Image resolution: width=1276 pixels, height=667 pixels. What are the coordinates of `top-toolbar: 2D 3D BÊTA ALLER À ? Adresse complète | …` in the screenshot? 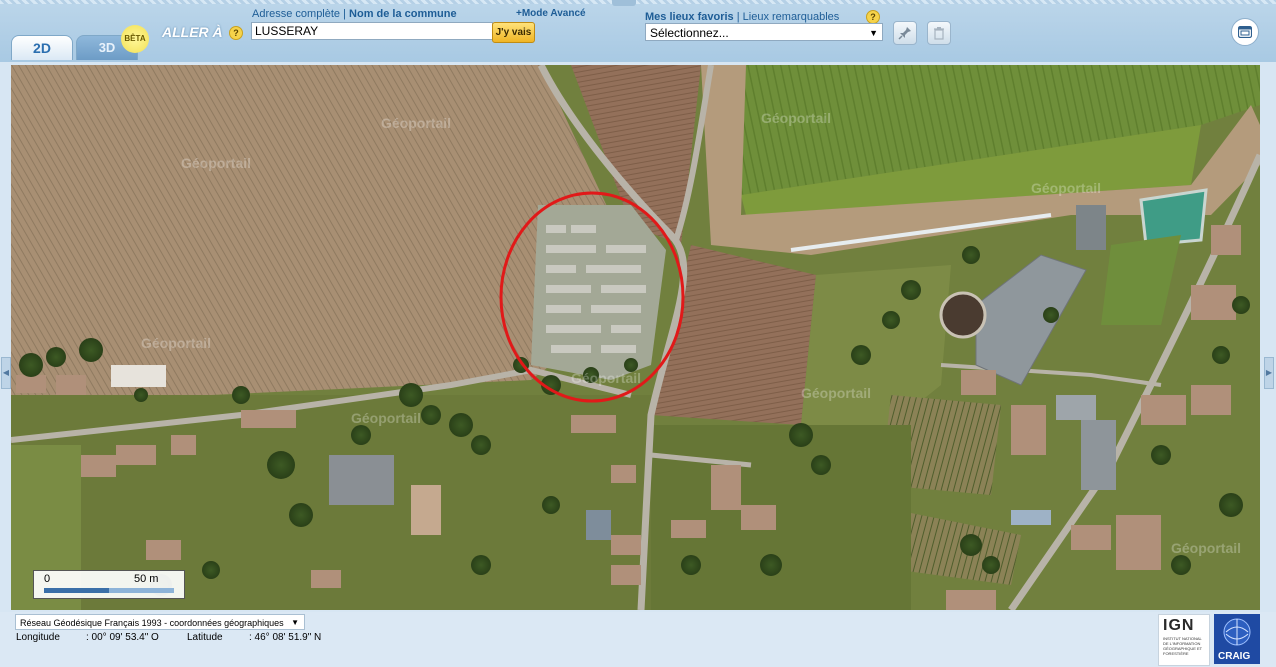 It's located at (638, 31).